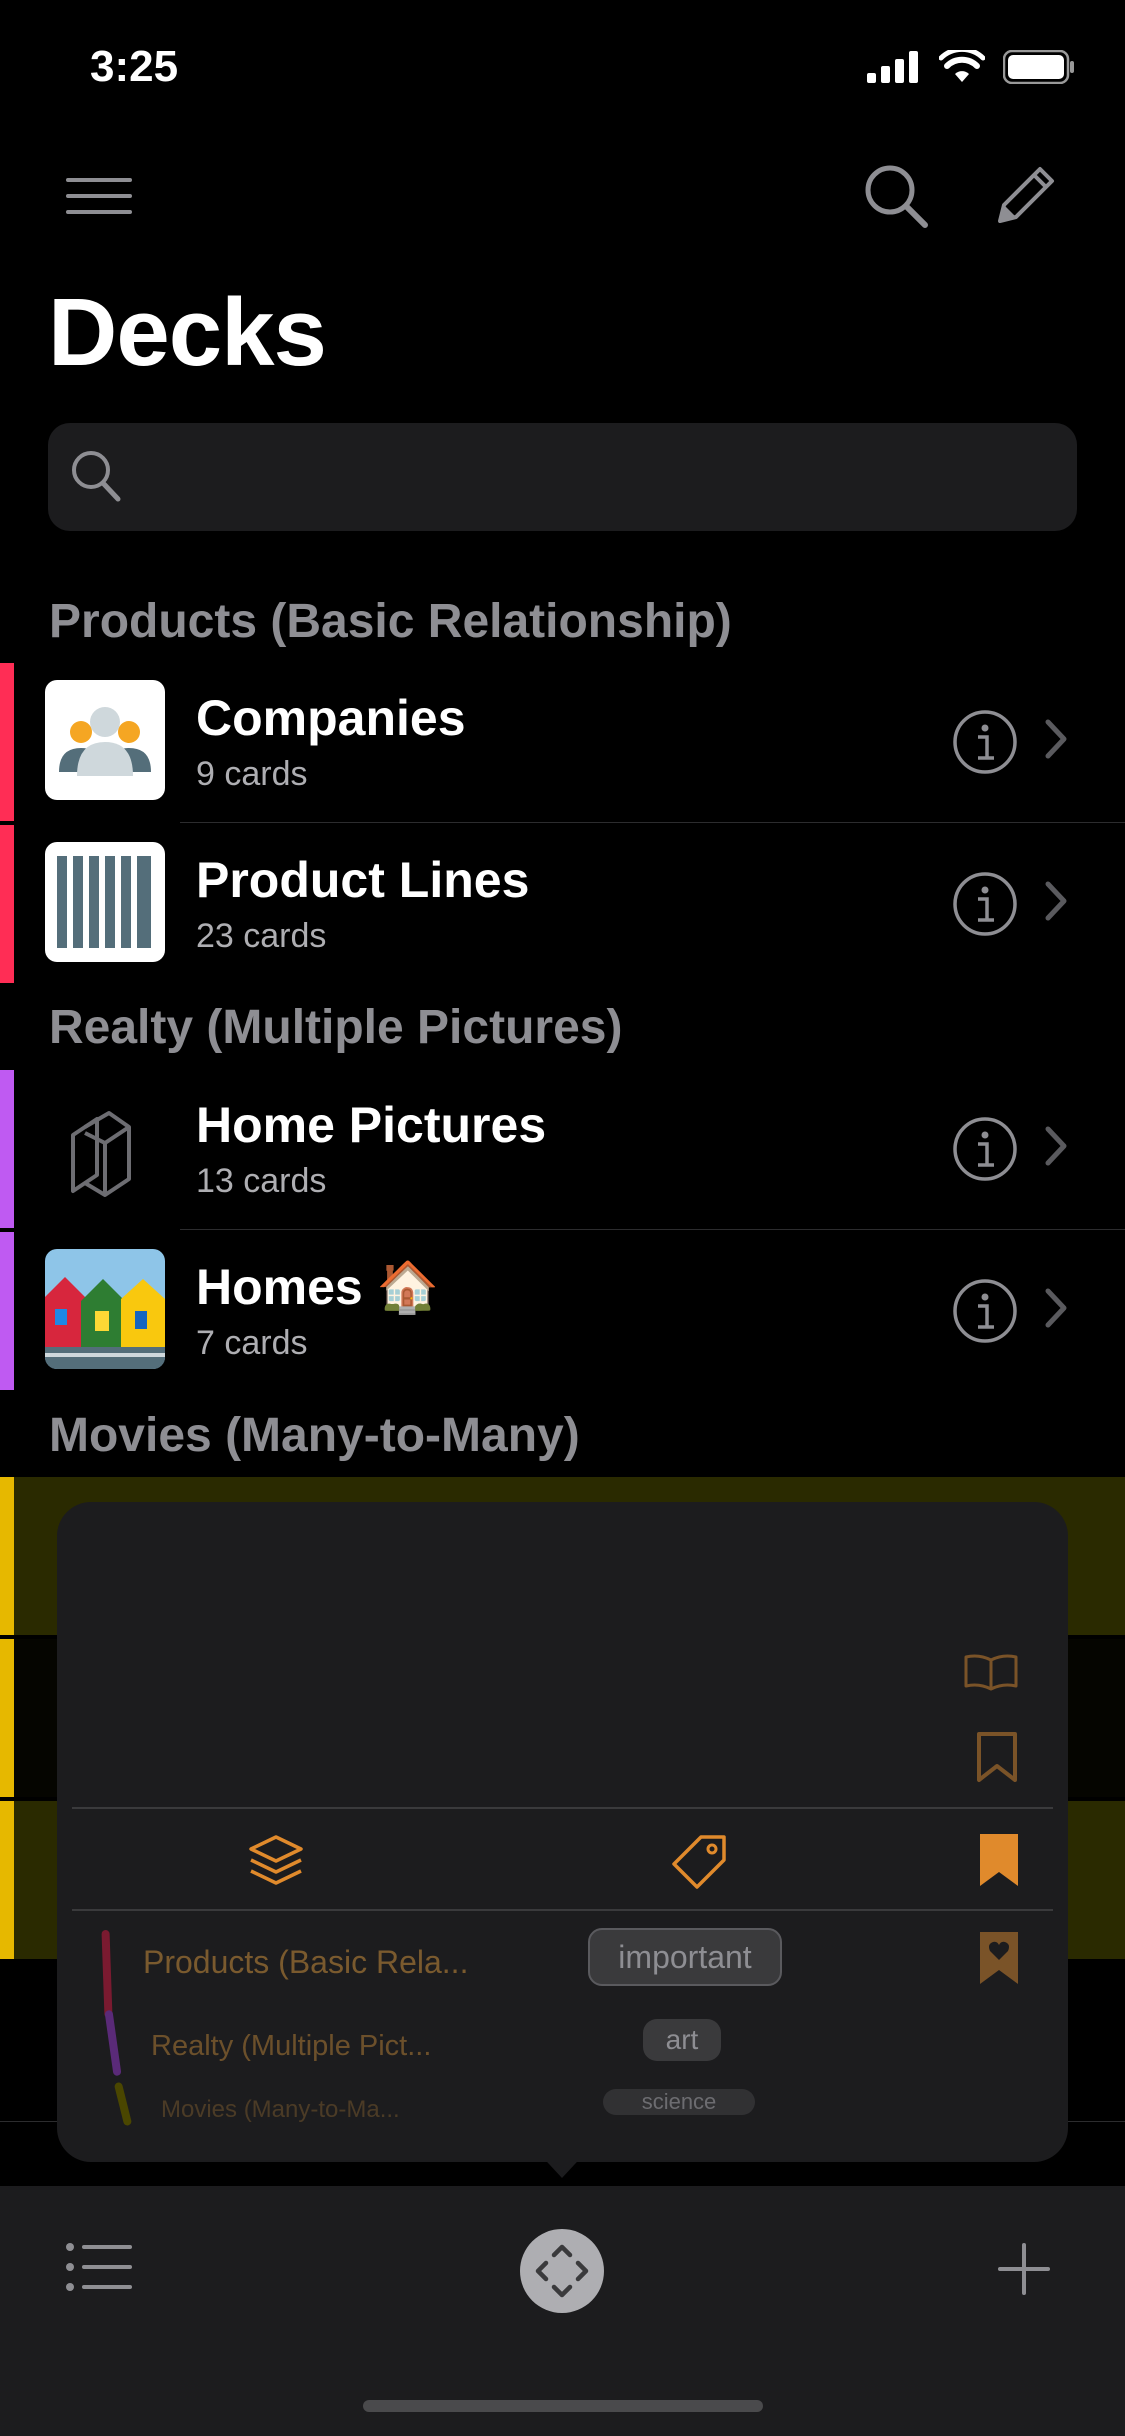 This screenshot has height=2436, width=1125. I want to click on wifi-icon, so click(962, 66).